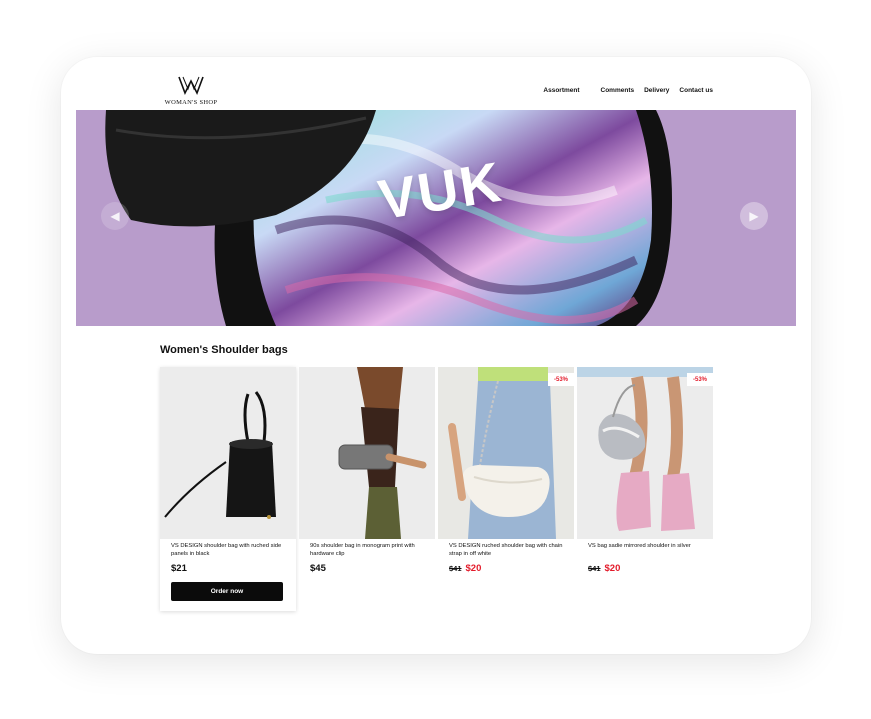  I want to click on carousel-prev-button: ◀, so click(115, 216).